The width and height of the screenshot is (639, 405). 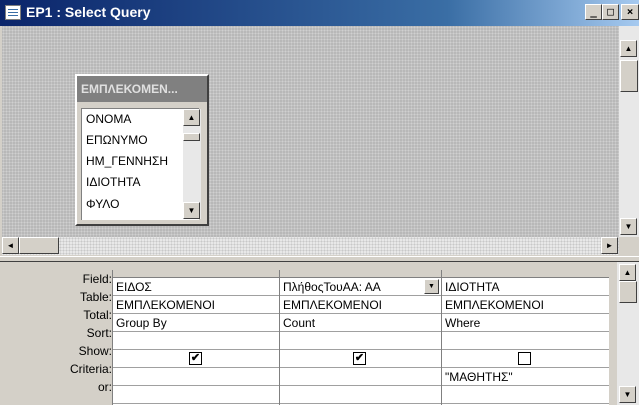 I want to click on close-button: ×, so click(x=630, y=12).